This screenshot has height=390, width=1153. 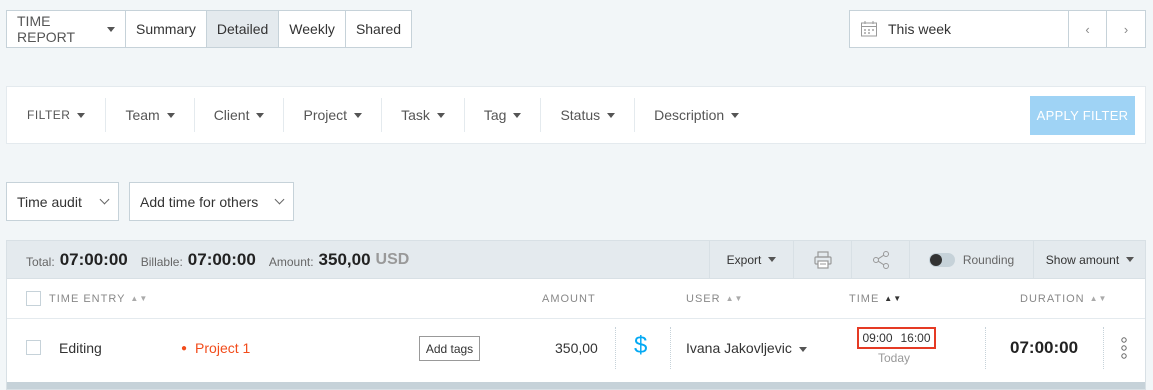 I want to click on filter-task: Task, so click(x=423, y=115).